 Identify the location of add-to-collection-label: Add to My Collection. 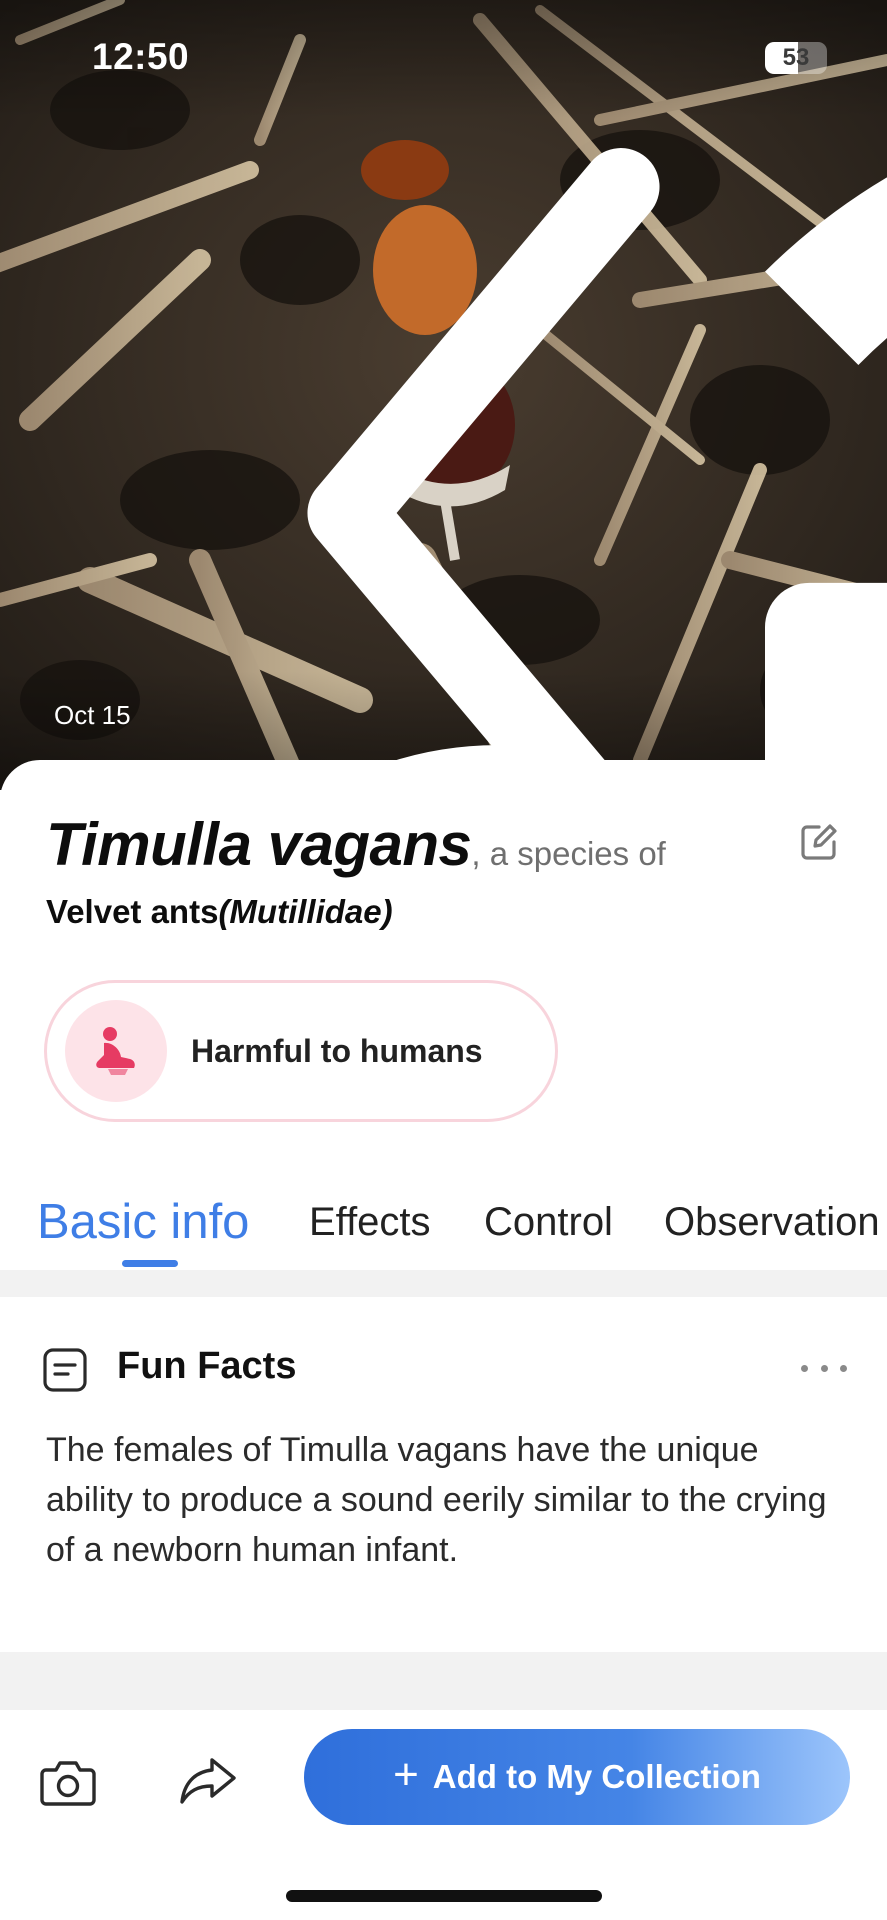
(596, 1776).